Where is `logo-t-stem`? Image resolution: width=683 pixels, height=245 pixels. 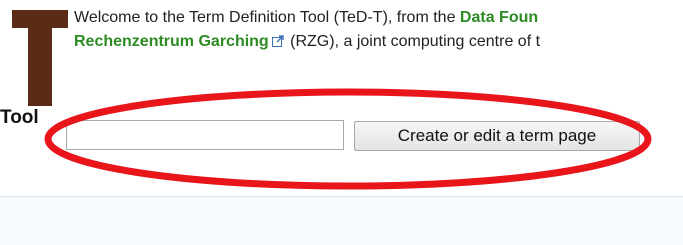
logo-t-stem is located at coordinates (40, 58).